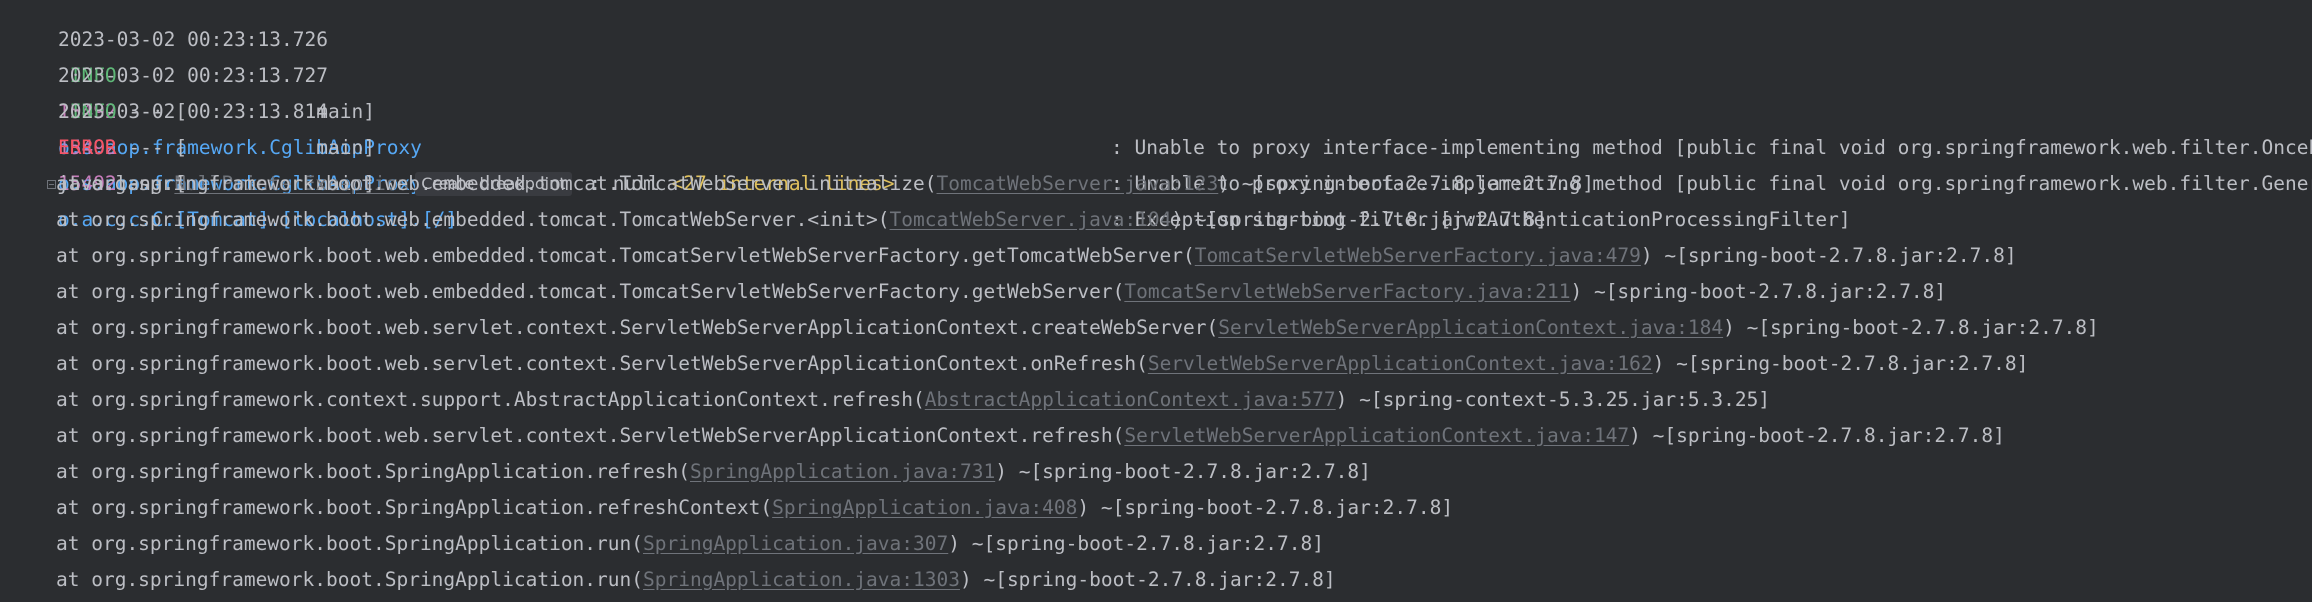  What do you see at coordinates (1031, 219) in the screenshot?
I see `source-link: TomcatWebServer.java:104` at bounding box center [1031, 219].